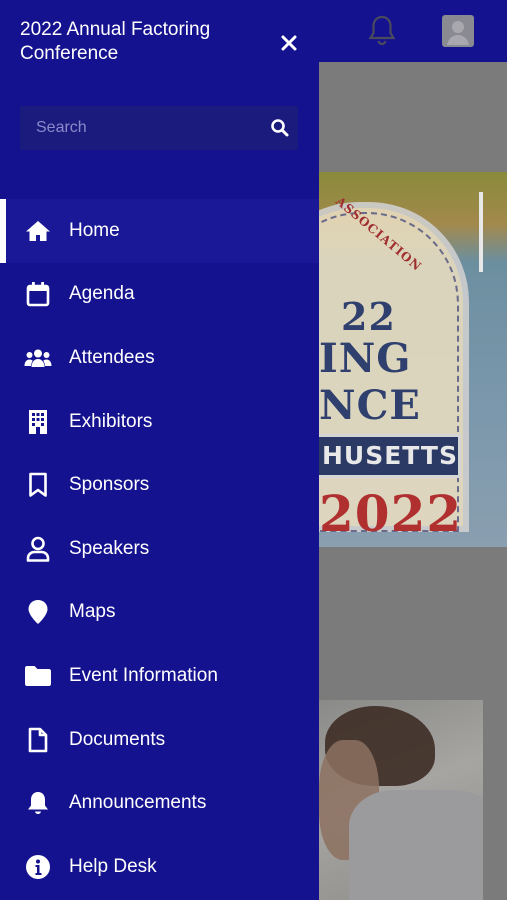  What do you see at coordinates (111, 421) in the screenshot?
I see `menu-item-label: Exhibitors` at bounding box center [111, 421].